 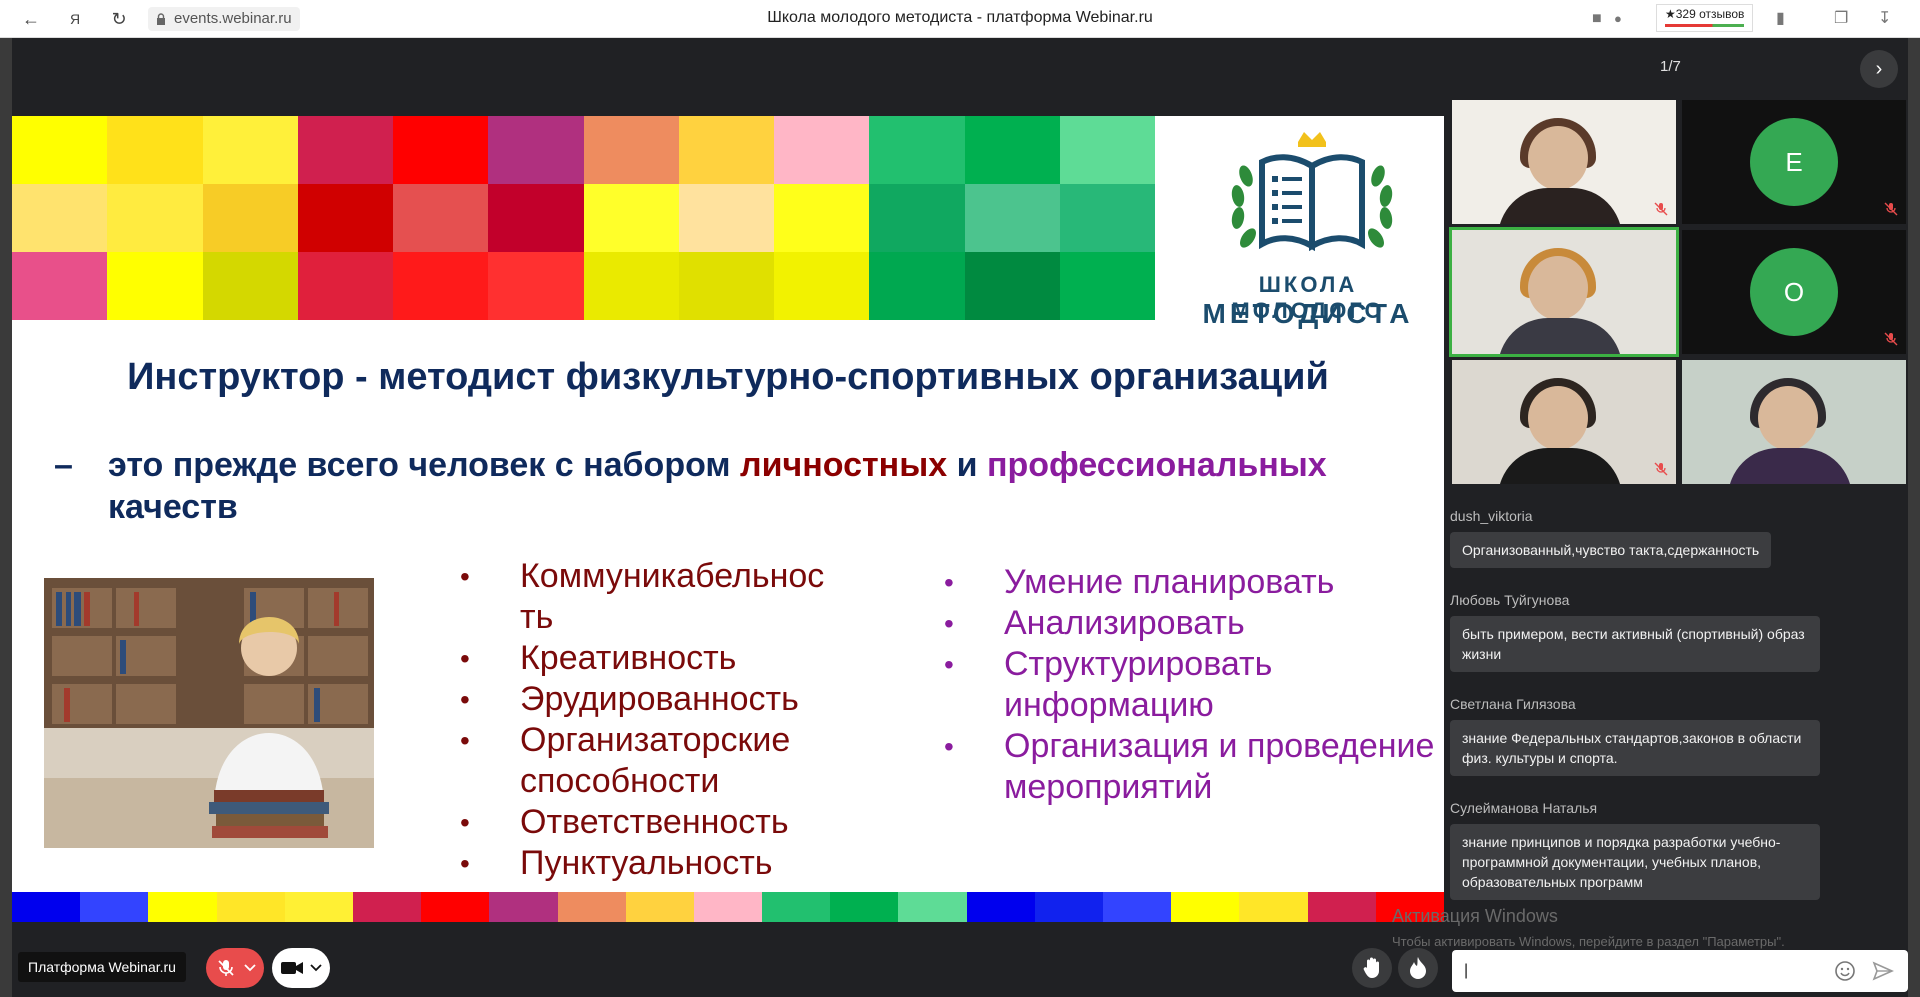 I want to click on reactions-button, so click(x=1418, y=968).